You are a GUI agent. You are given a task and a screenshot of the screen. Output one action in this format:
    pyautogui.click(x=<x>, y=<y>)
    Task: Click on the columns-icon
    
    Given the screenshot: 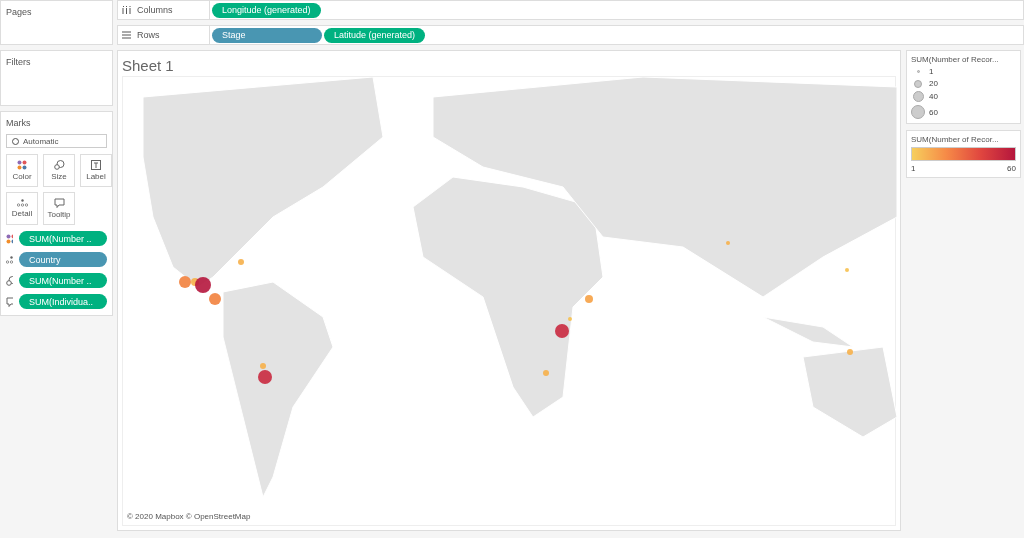 What is the action you would take?
    pyautogui.click(x=126, y=10)
    